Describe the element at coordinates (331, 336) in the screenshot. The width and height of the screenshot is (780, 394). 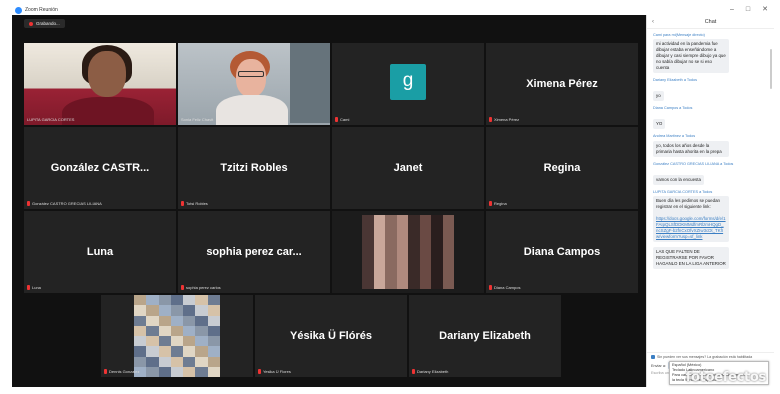
I see `participant-tile: Yésika Ü Flórés Yesika Ü Flores` at that location.